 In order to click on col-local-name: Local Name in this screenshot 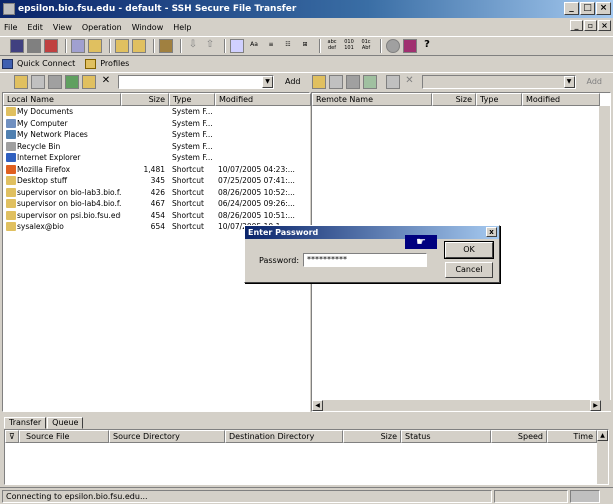, I will do `click(62, 99)`.